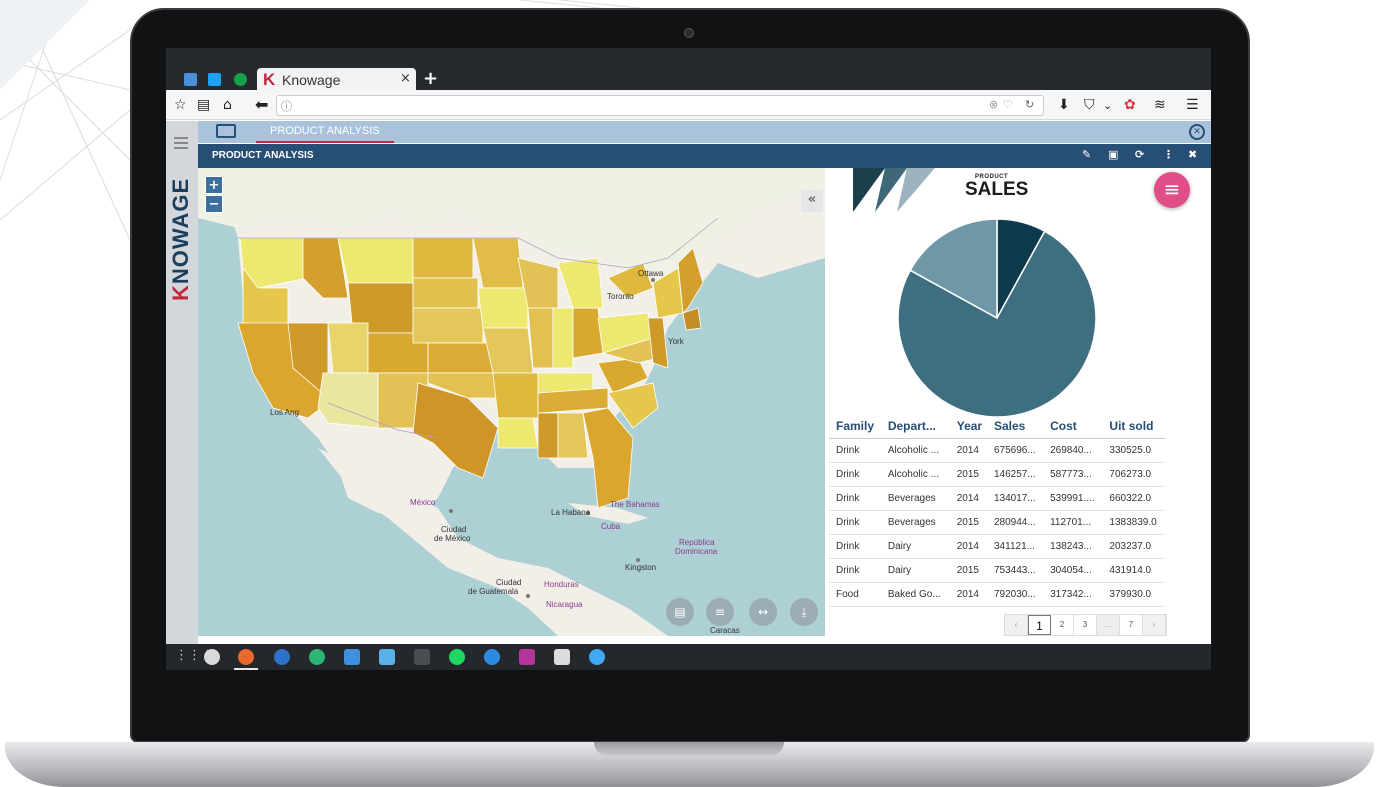  What do you see at coordinates (226, 131) in the screenshot?
I see `folder-icon` at bounding box center [226, 131].